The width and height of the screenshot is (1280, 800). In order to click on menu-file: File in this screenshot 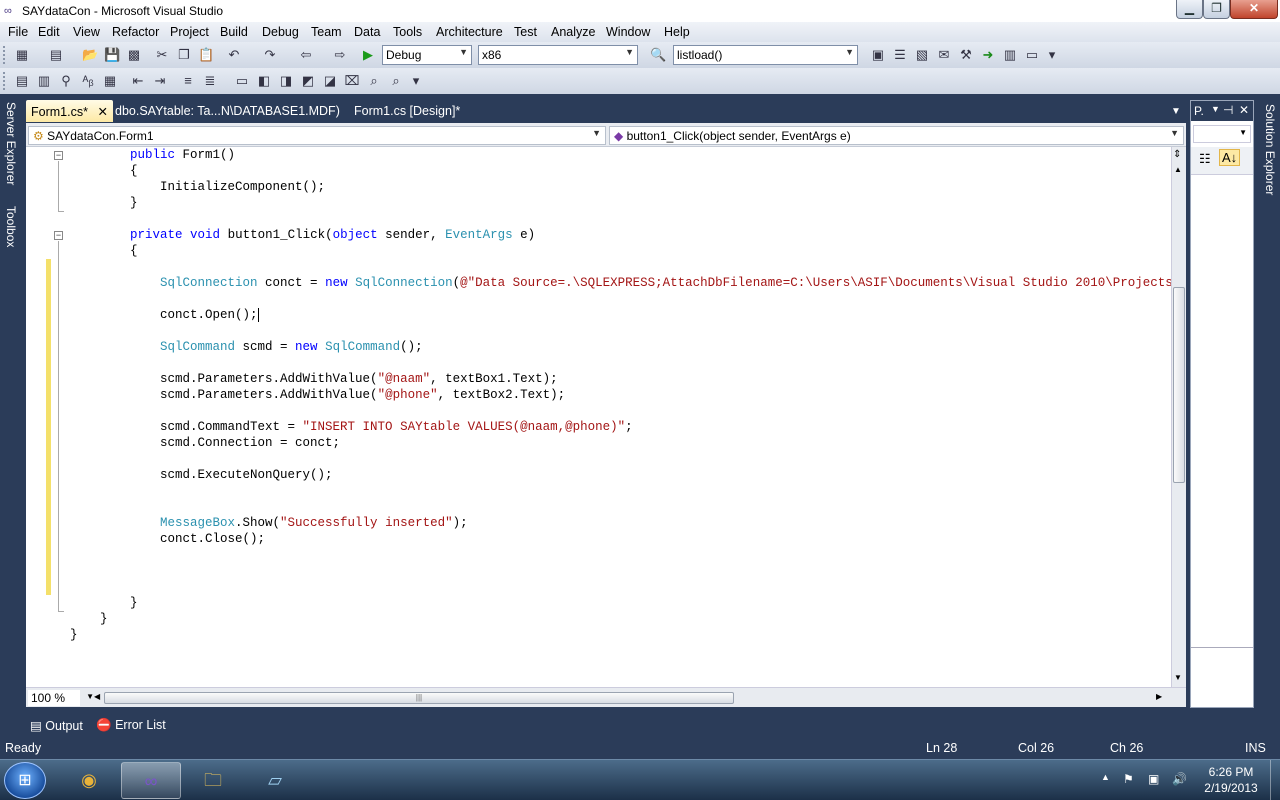, I will do `click(18, 32)`.